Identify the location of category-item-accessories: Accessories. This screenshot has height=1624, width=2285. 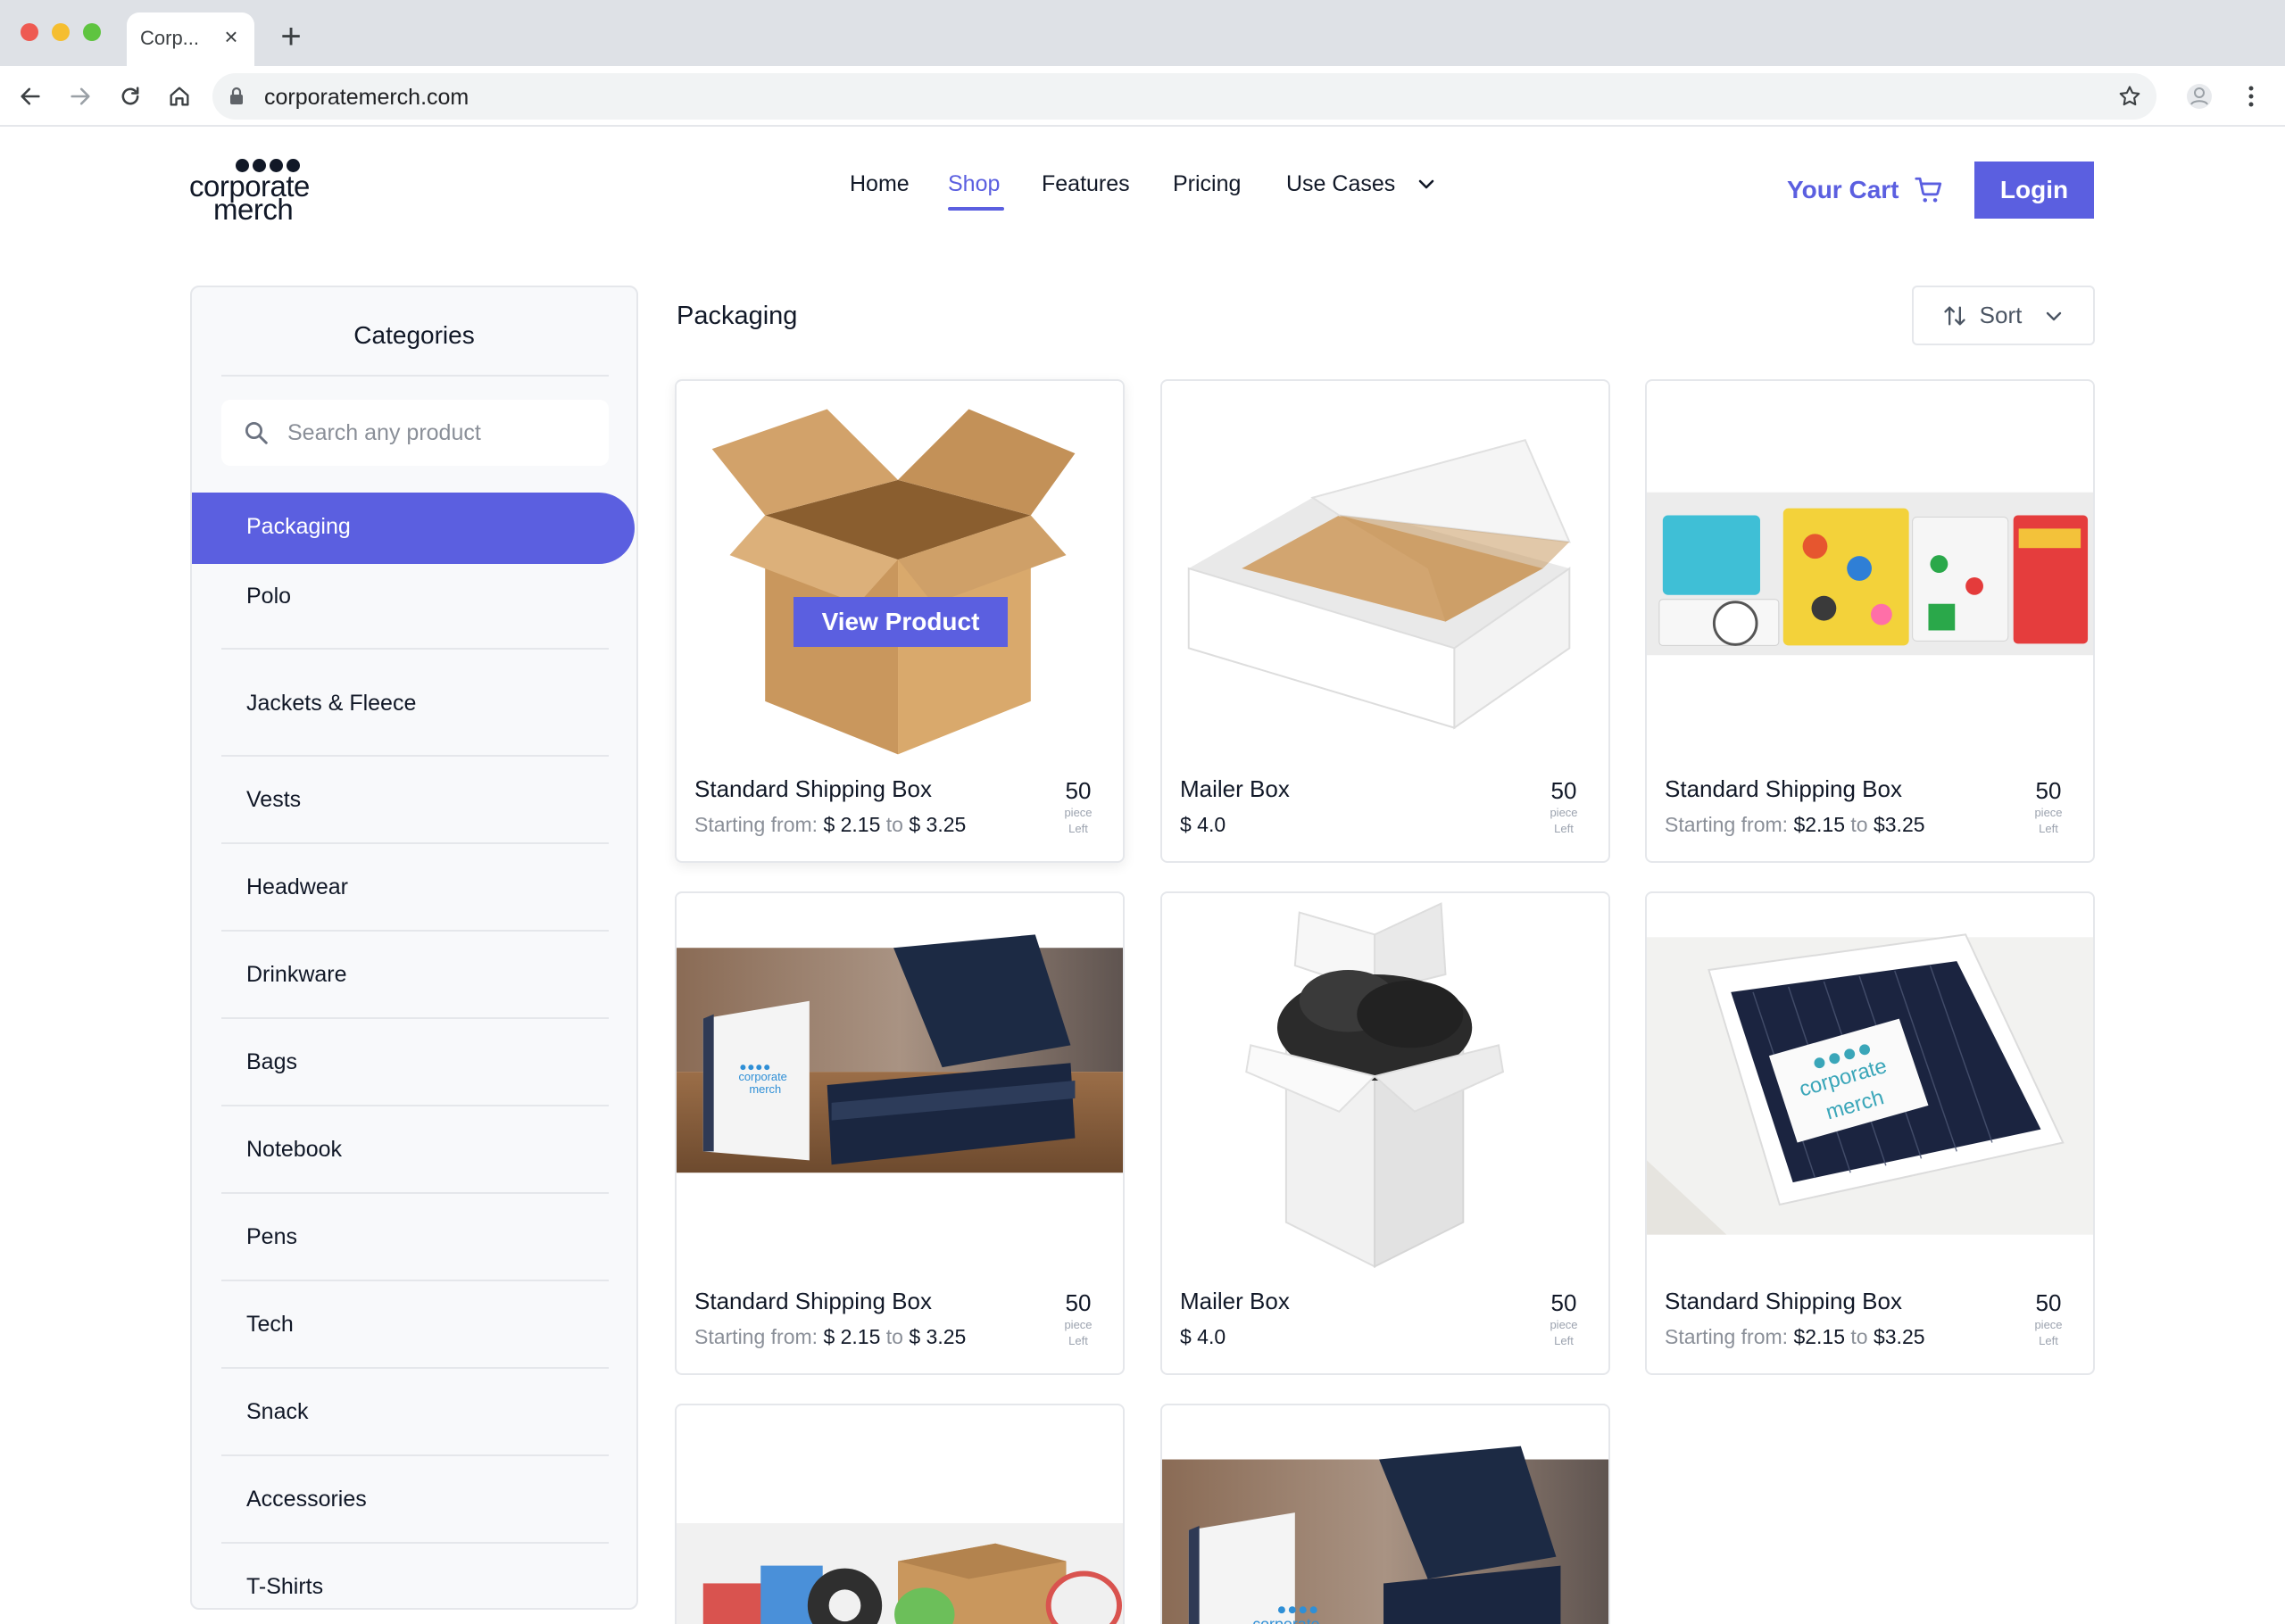
(414, 1500).